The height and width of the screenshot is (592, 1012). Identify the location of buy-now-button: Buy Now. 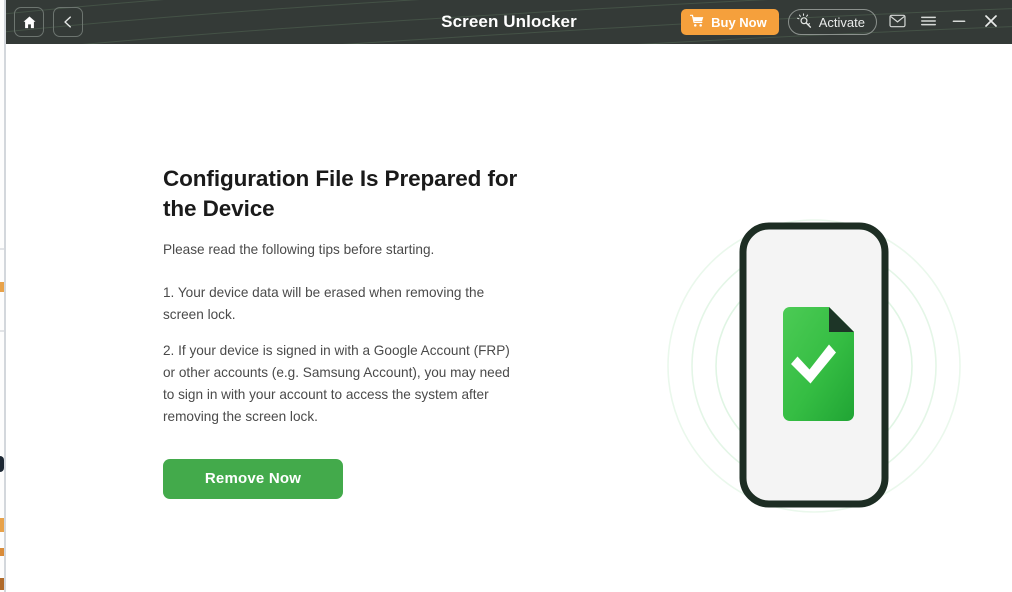
(730, 22).